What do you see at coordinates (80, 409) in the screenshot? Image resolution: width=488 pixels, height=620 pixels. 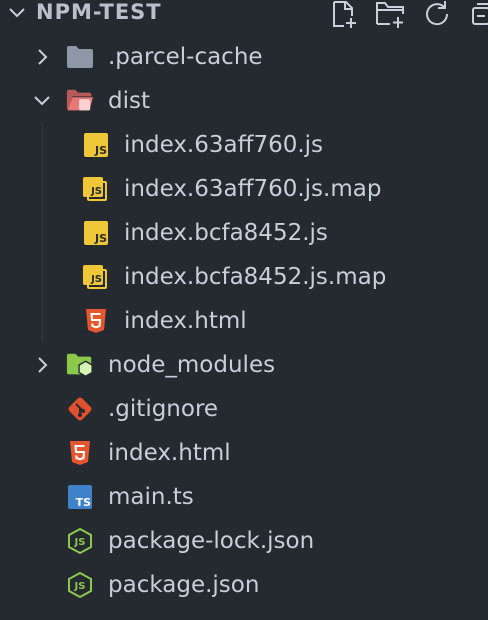 I see `git-icon` at bounding box center [80, 409].